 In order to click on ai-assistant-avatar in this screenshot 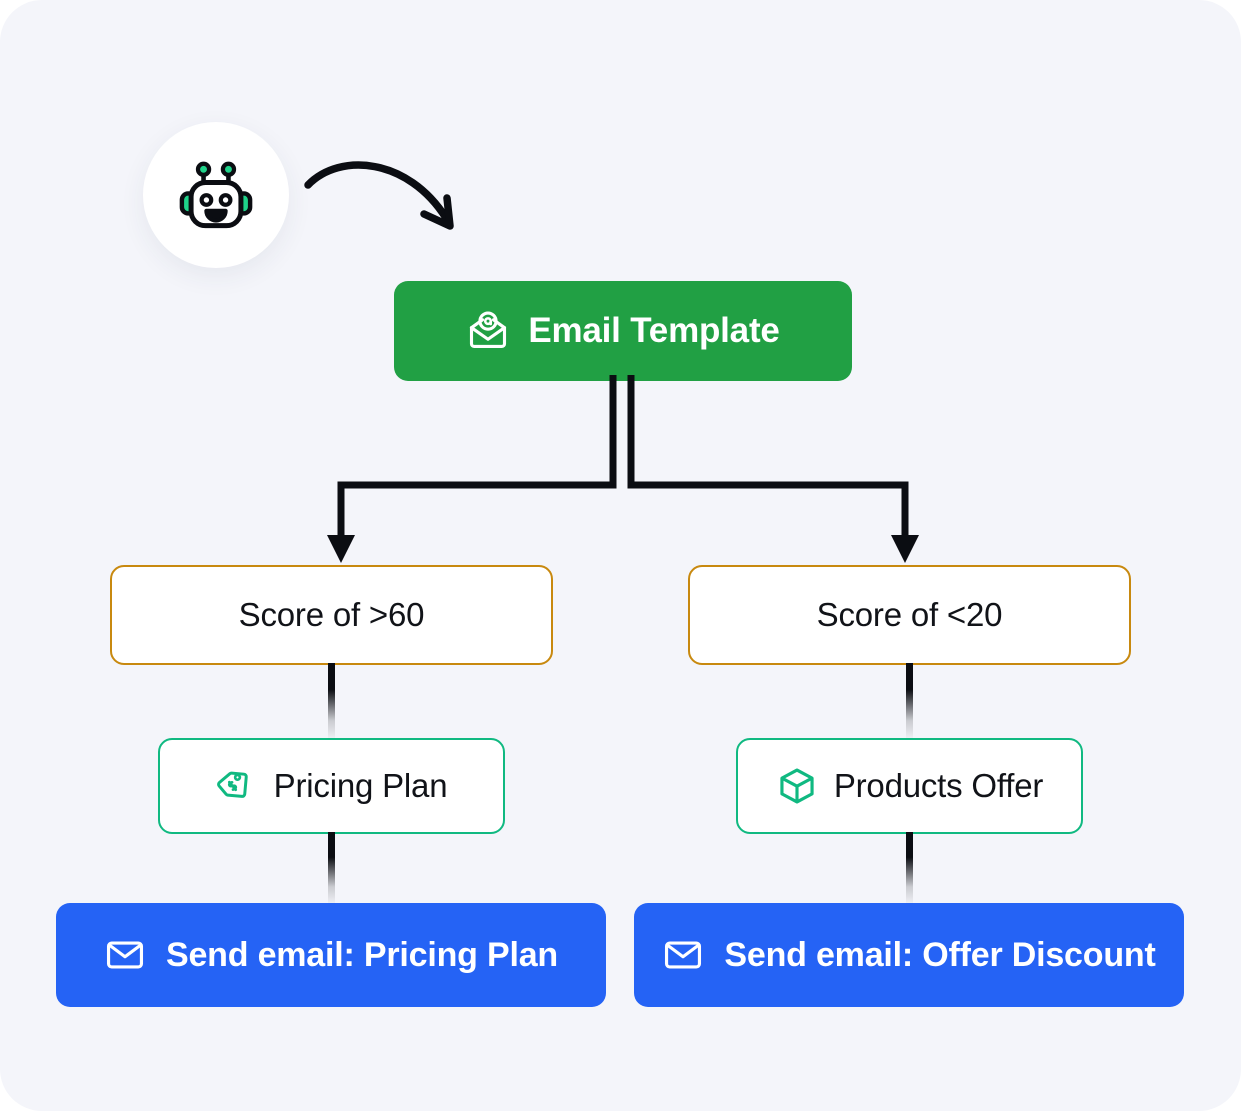, I will do `click(216, 195)`.